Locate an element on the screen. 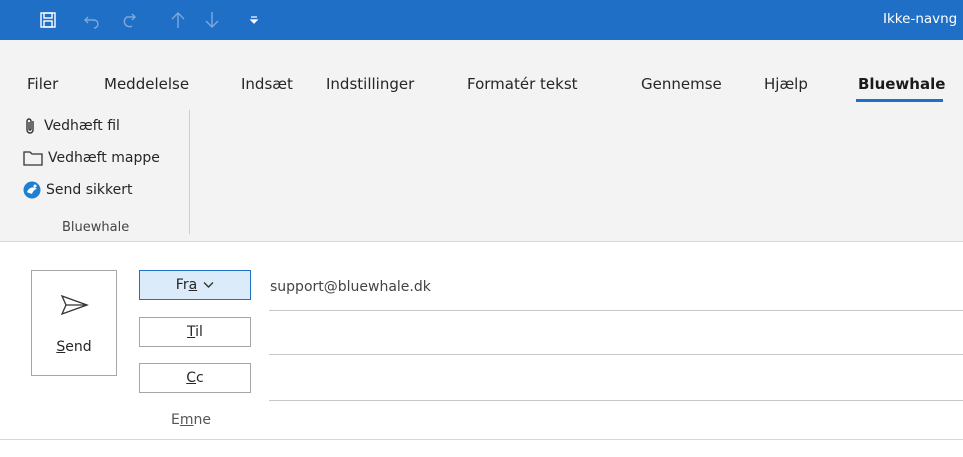  to-field is located at coordinates (615, 337).